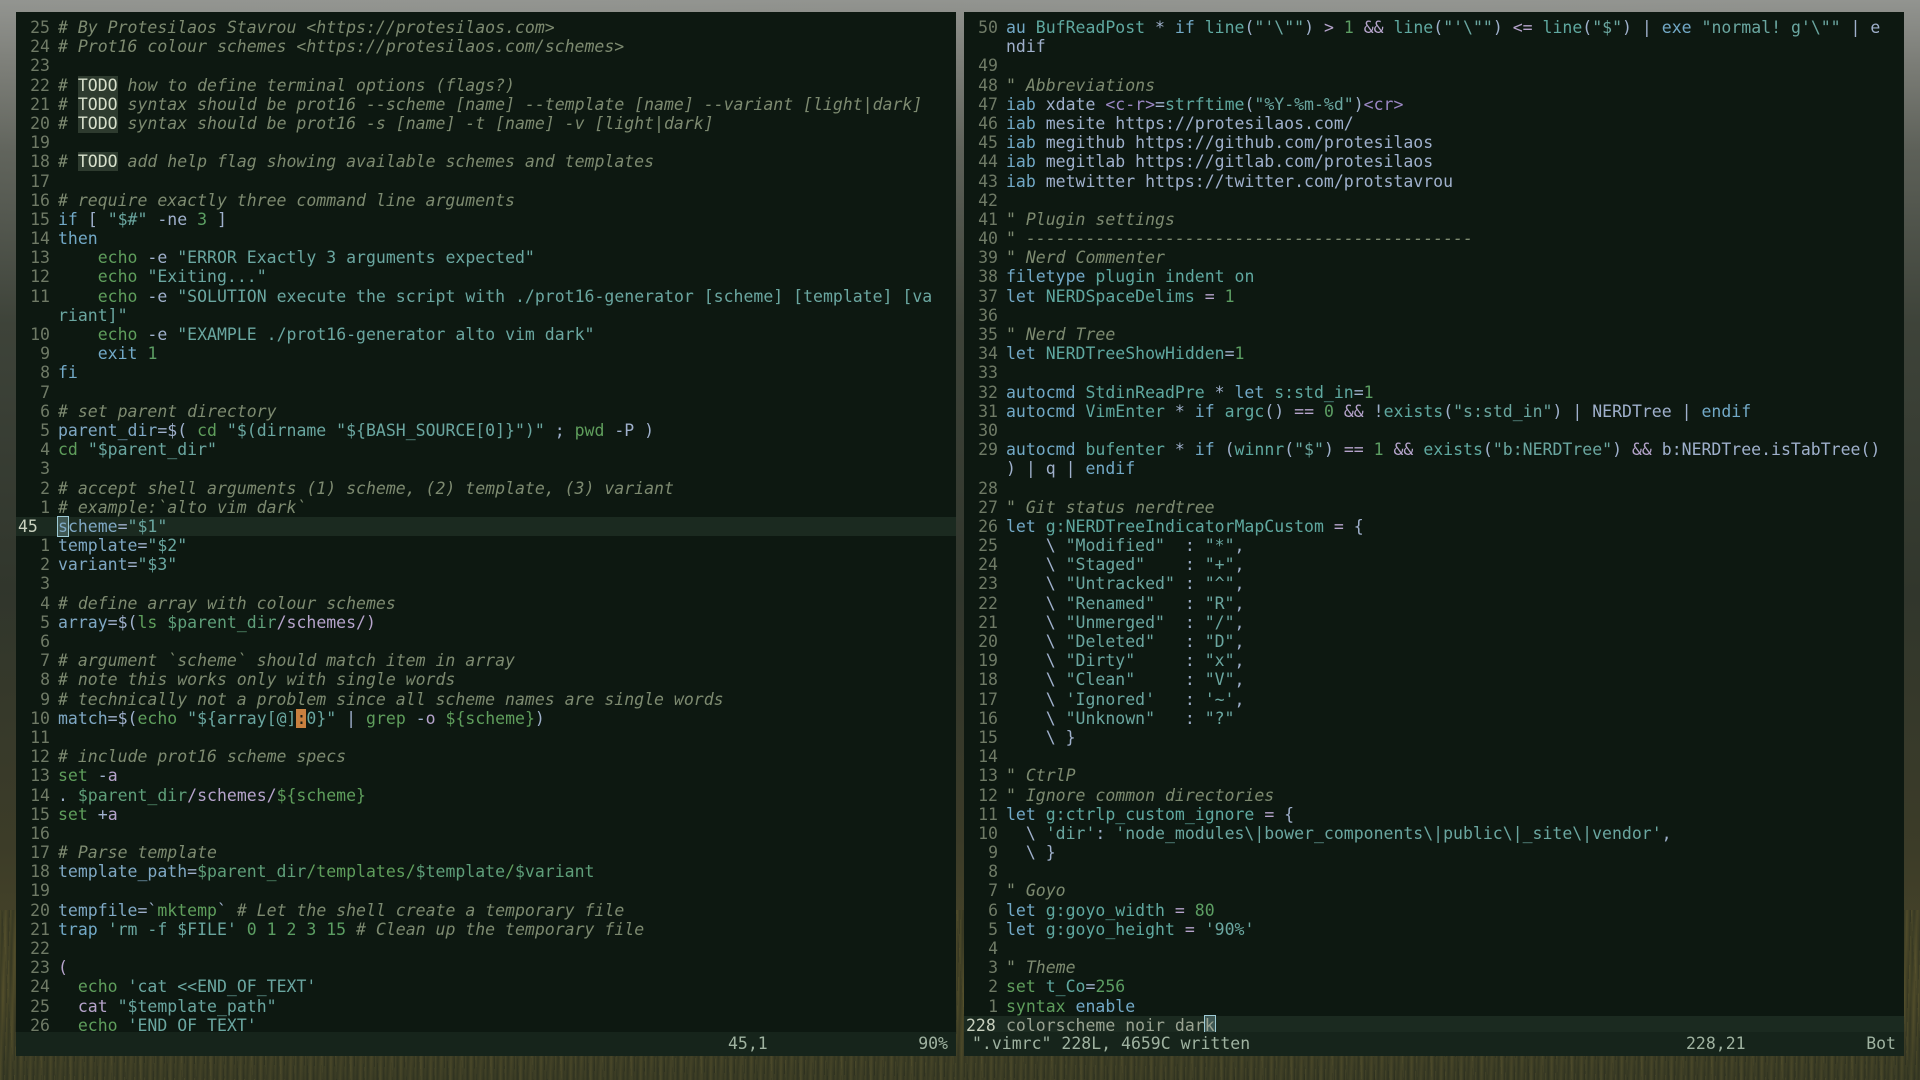  What do you see at coordinates (486, 219) in the screenshot?
I see `code-line: 15 if [ "$#" -ne 3 ]` at bounding box center [486, 219].